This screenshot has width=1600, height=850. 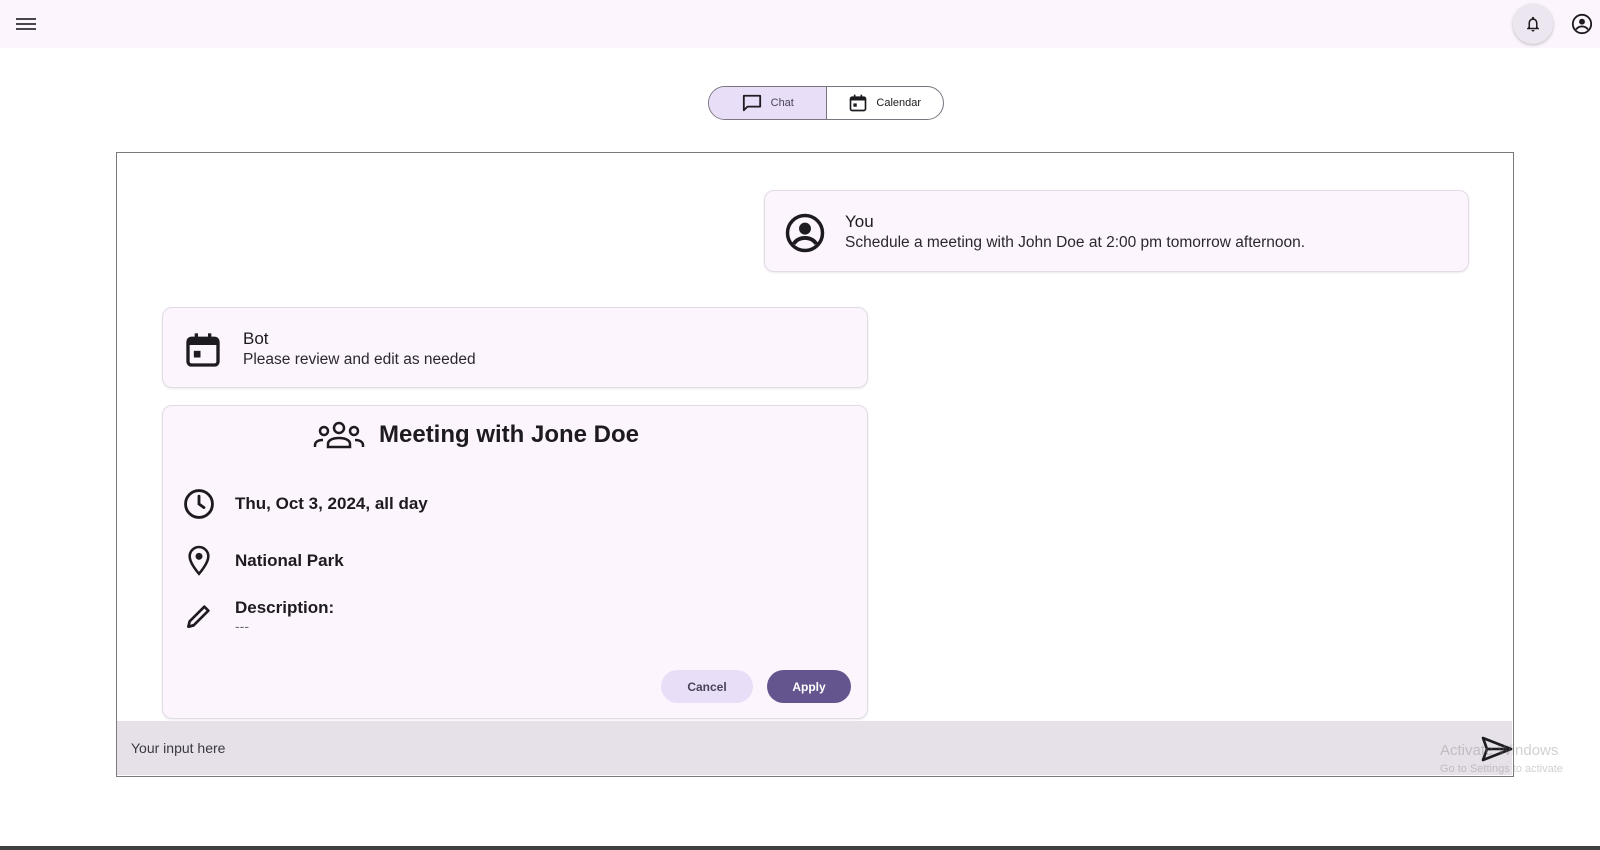 What do you see at coordinates (285, 607) in the screenshot?
I see `description-label: Description:` at bounding box center [285, 607].